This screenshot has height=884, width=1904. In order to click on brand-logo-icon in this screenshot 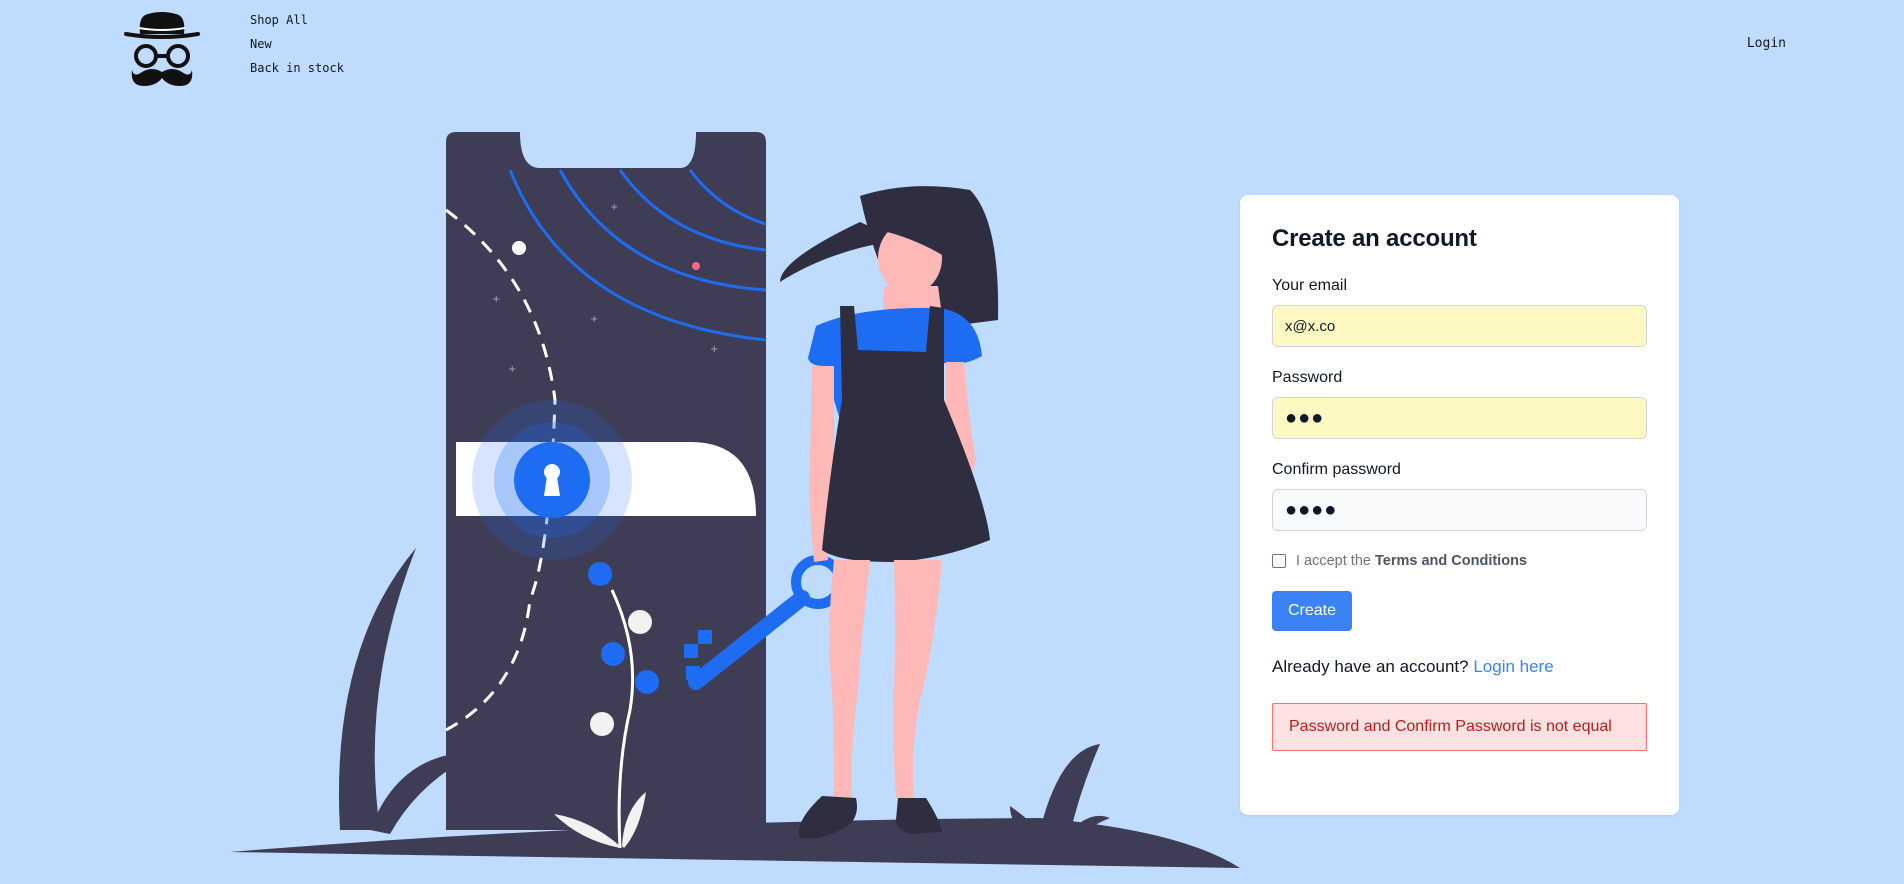, I will do `click(162, 53)`.